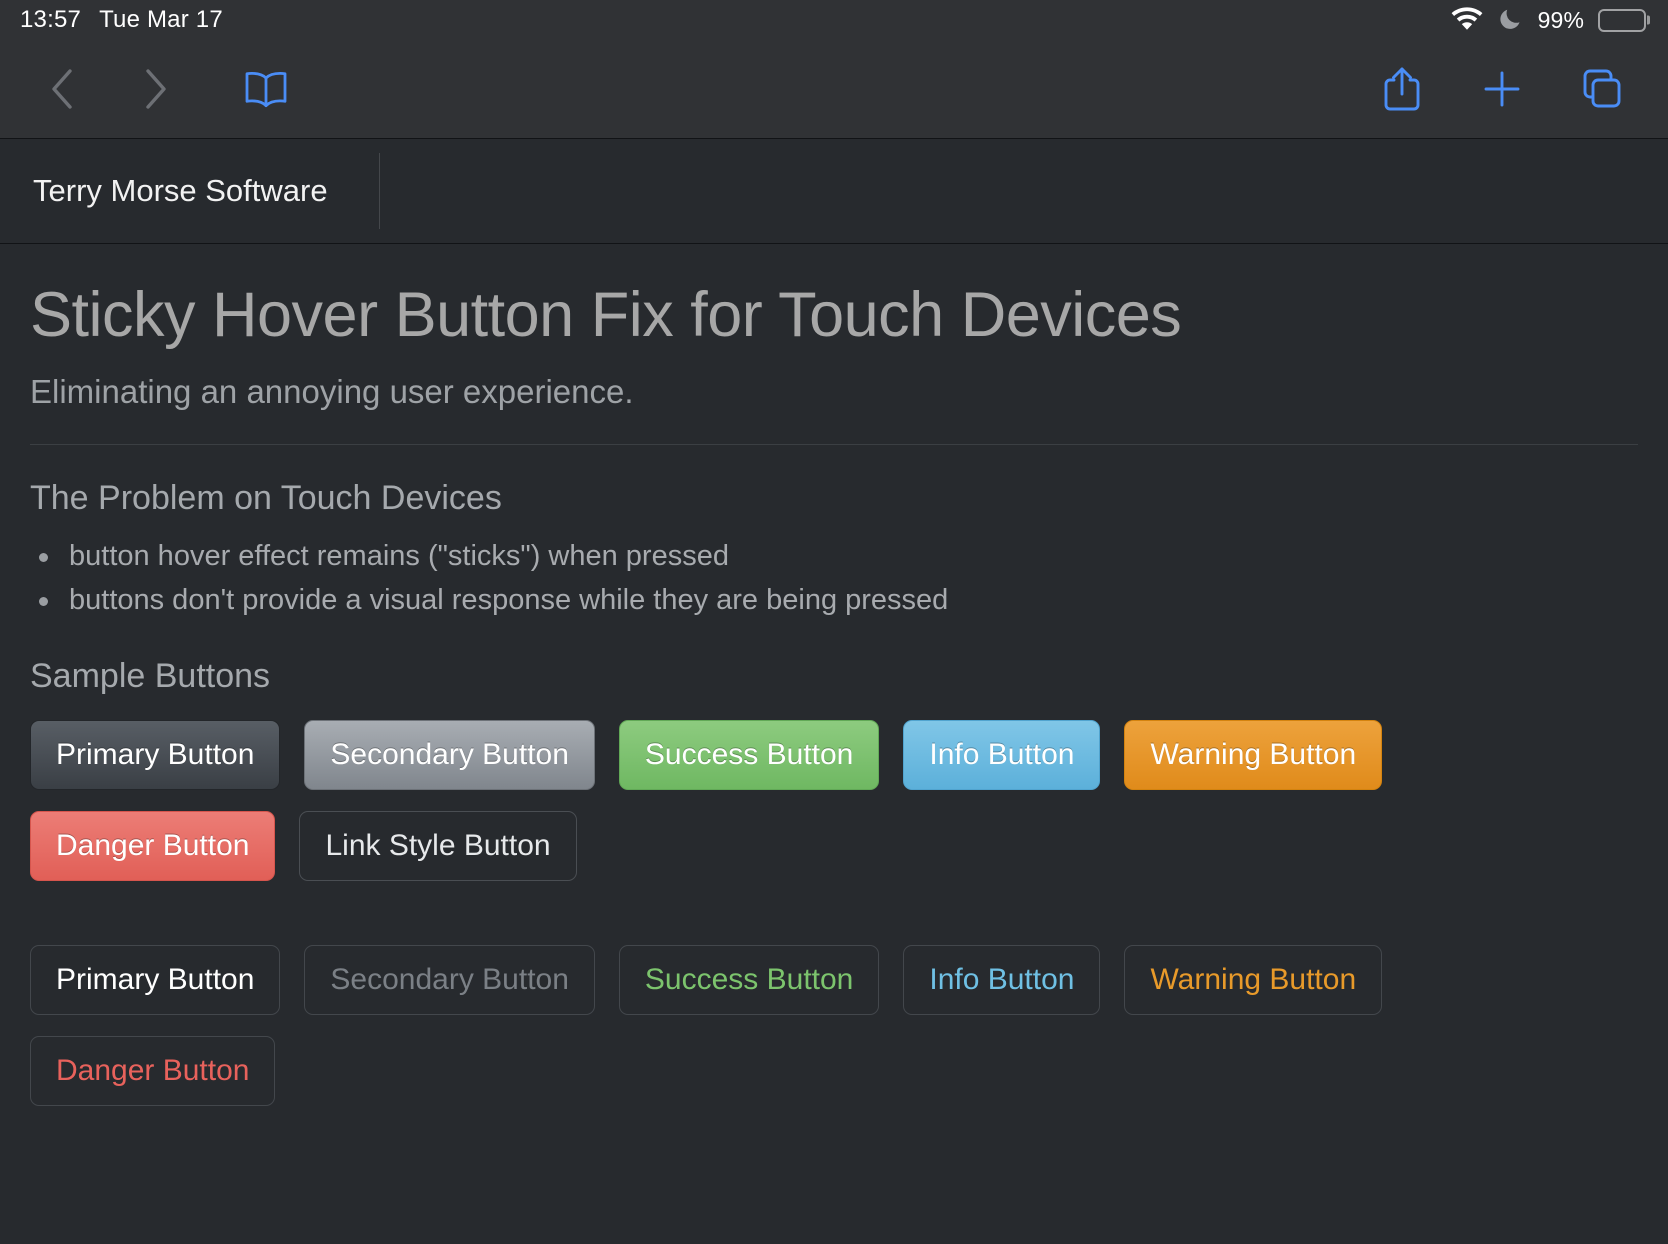 This screenshot has height=1244, width=1668. What do you see at coordinates (438, 846) in the screenshot?
I see `link-style-button: Link Style Button` at bounding box center [438, 846].